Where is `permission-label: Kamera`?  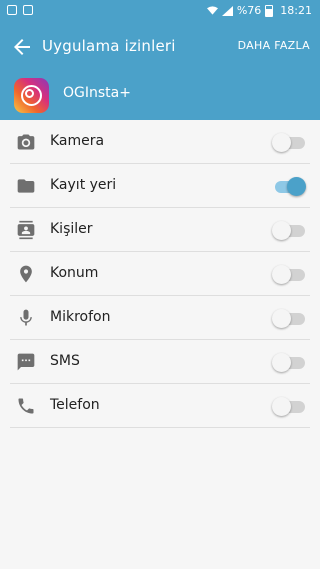
permission-label: Kamera is located at coordinates (77, 141).